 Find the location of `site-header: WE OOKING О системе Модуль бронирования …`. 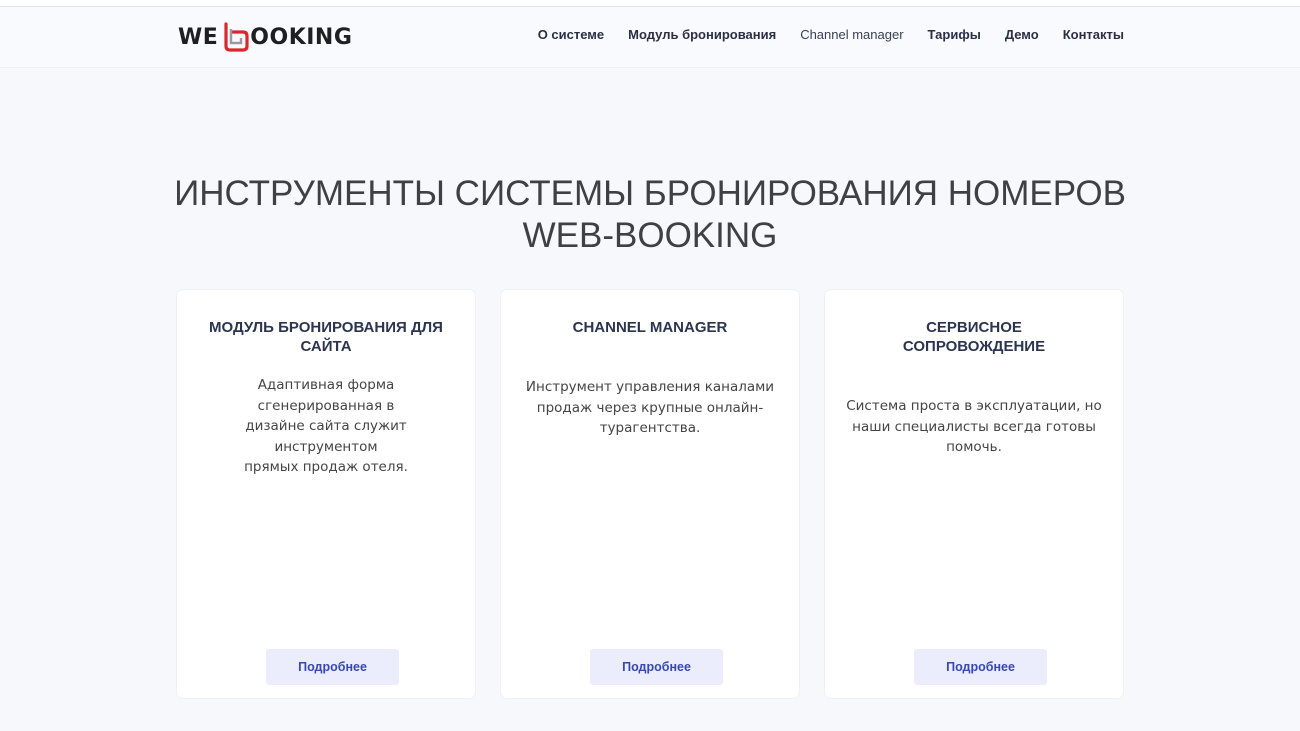

site-header: WE OOKING О системе Модуль бронирования … is located at coordinates (650, 37).